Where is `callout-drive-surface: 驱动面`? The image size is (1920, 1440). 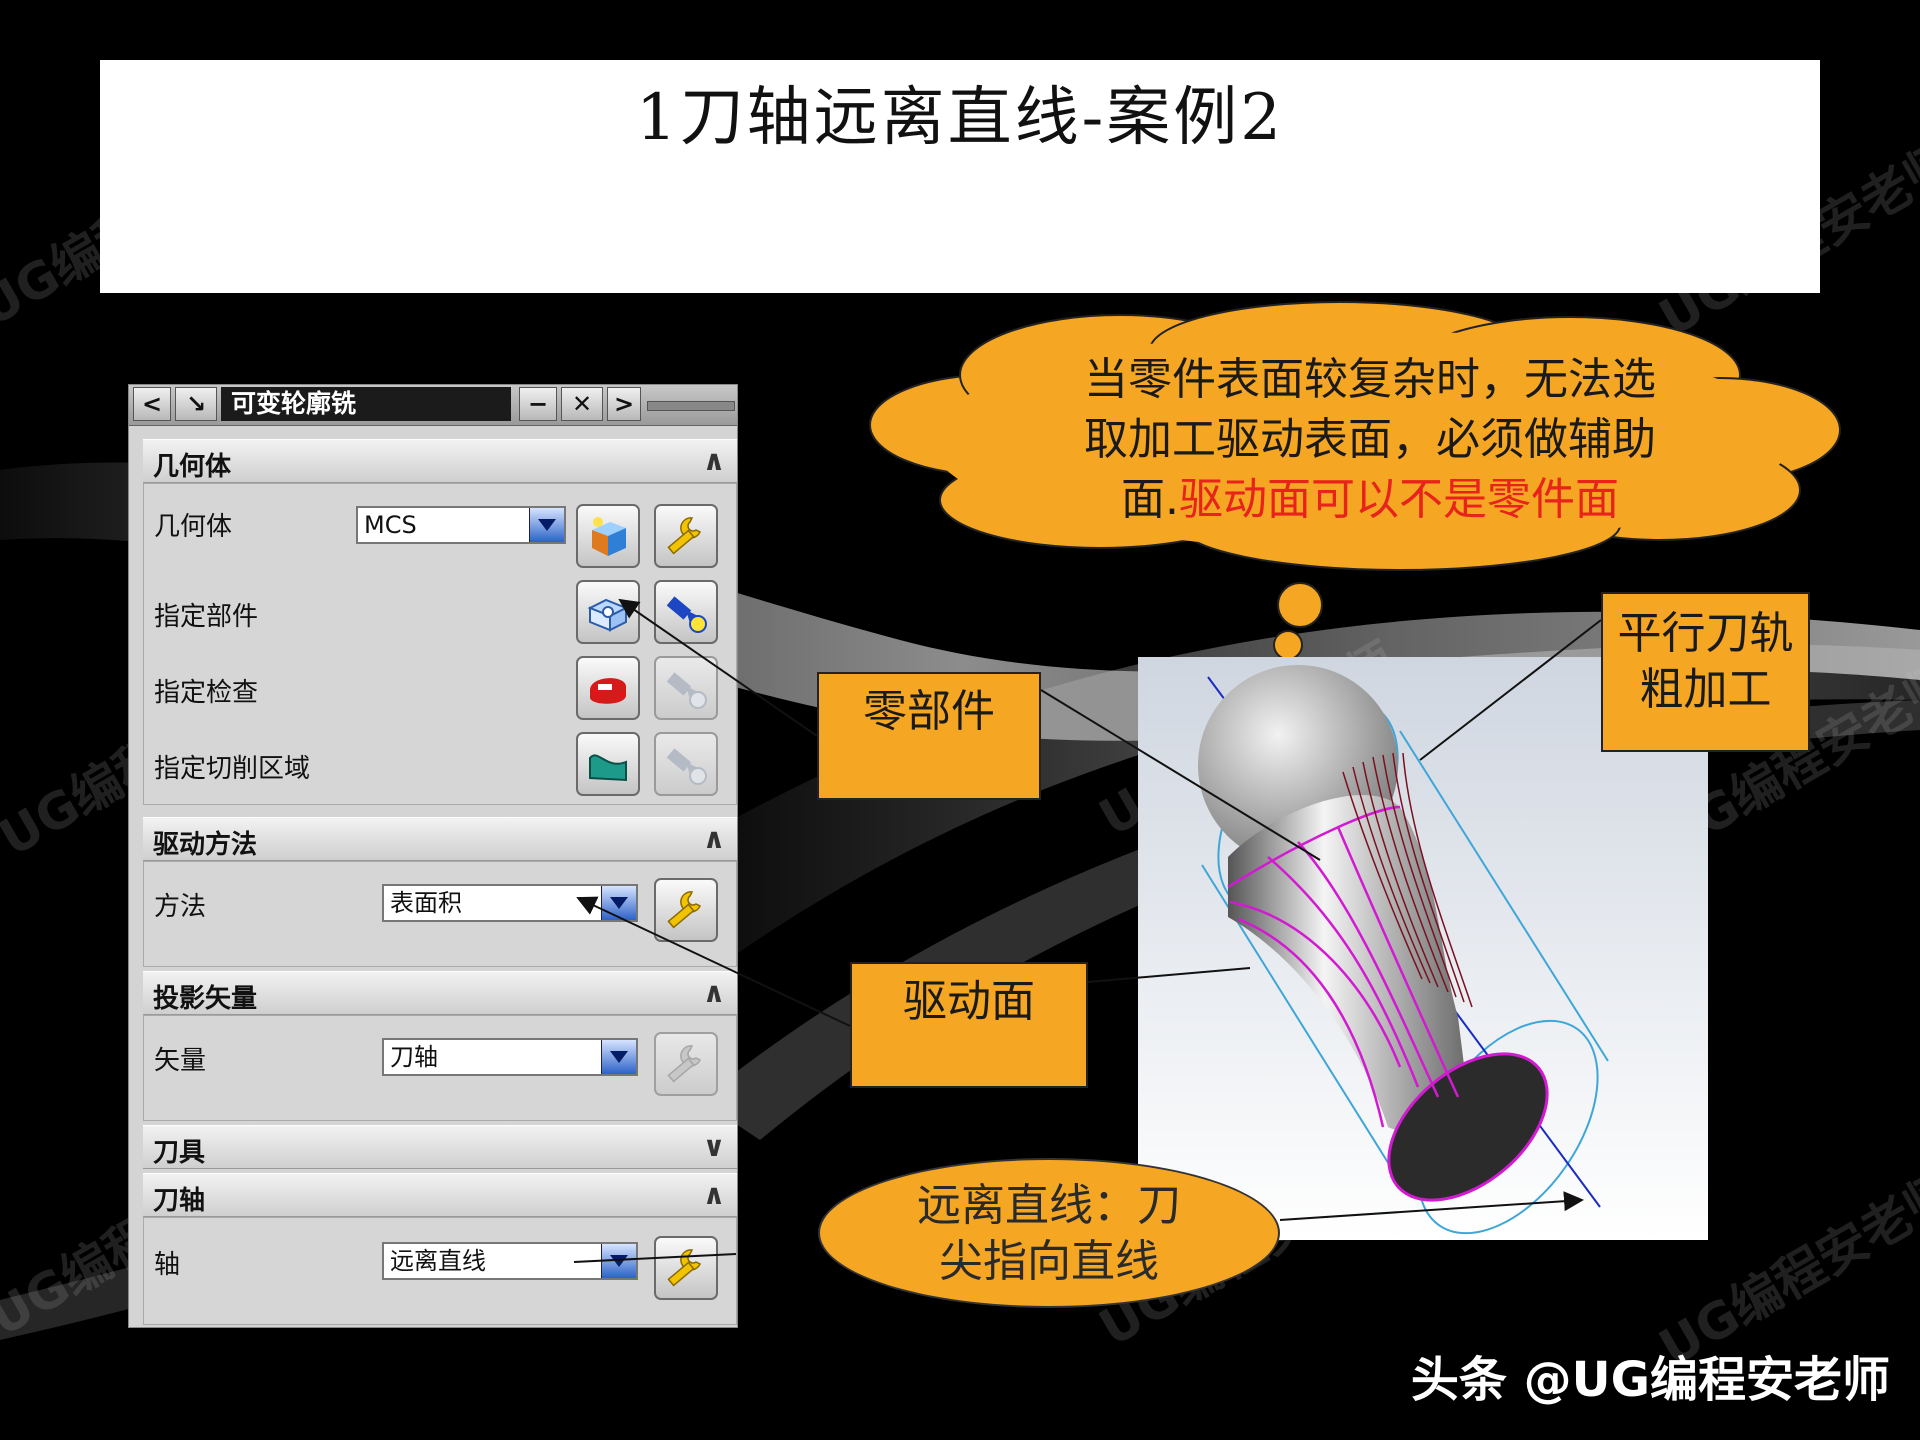
callout-drive-surface: 驱动面 is located at coordinates (969, 1025).